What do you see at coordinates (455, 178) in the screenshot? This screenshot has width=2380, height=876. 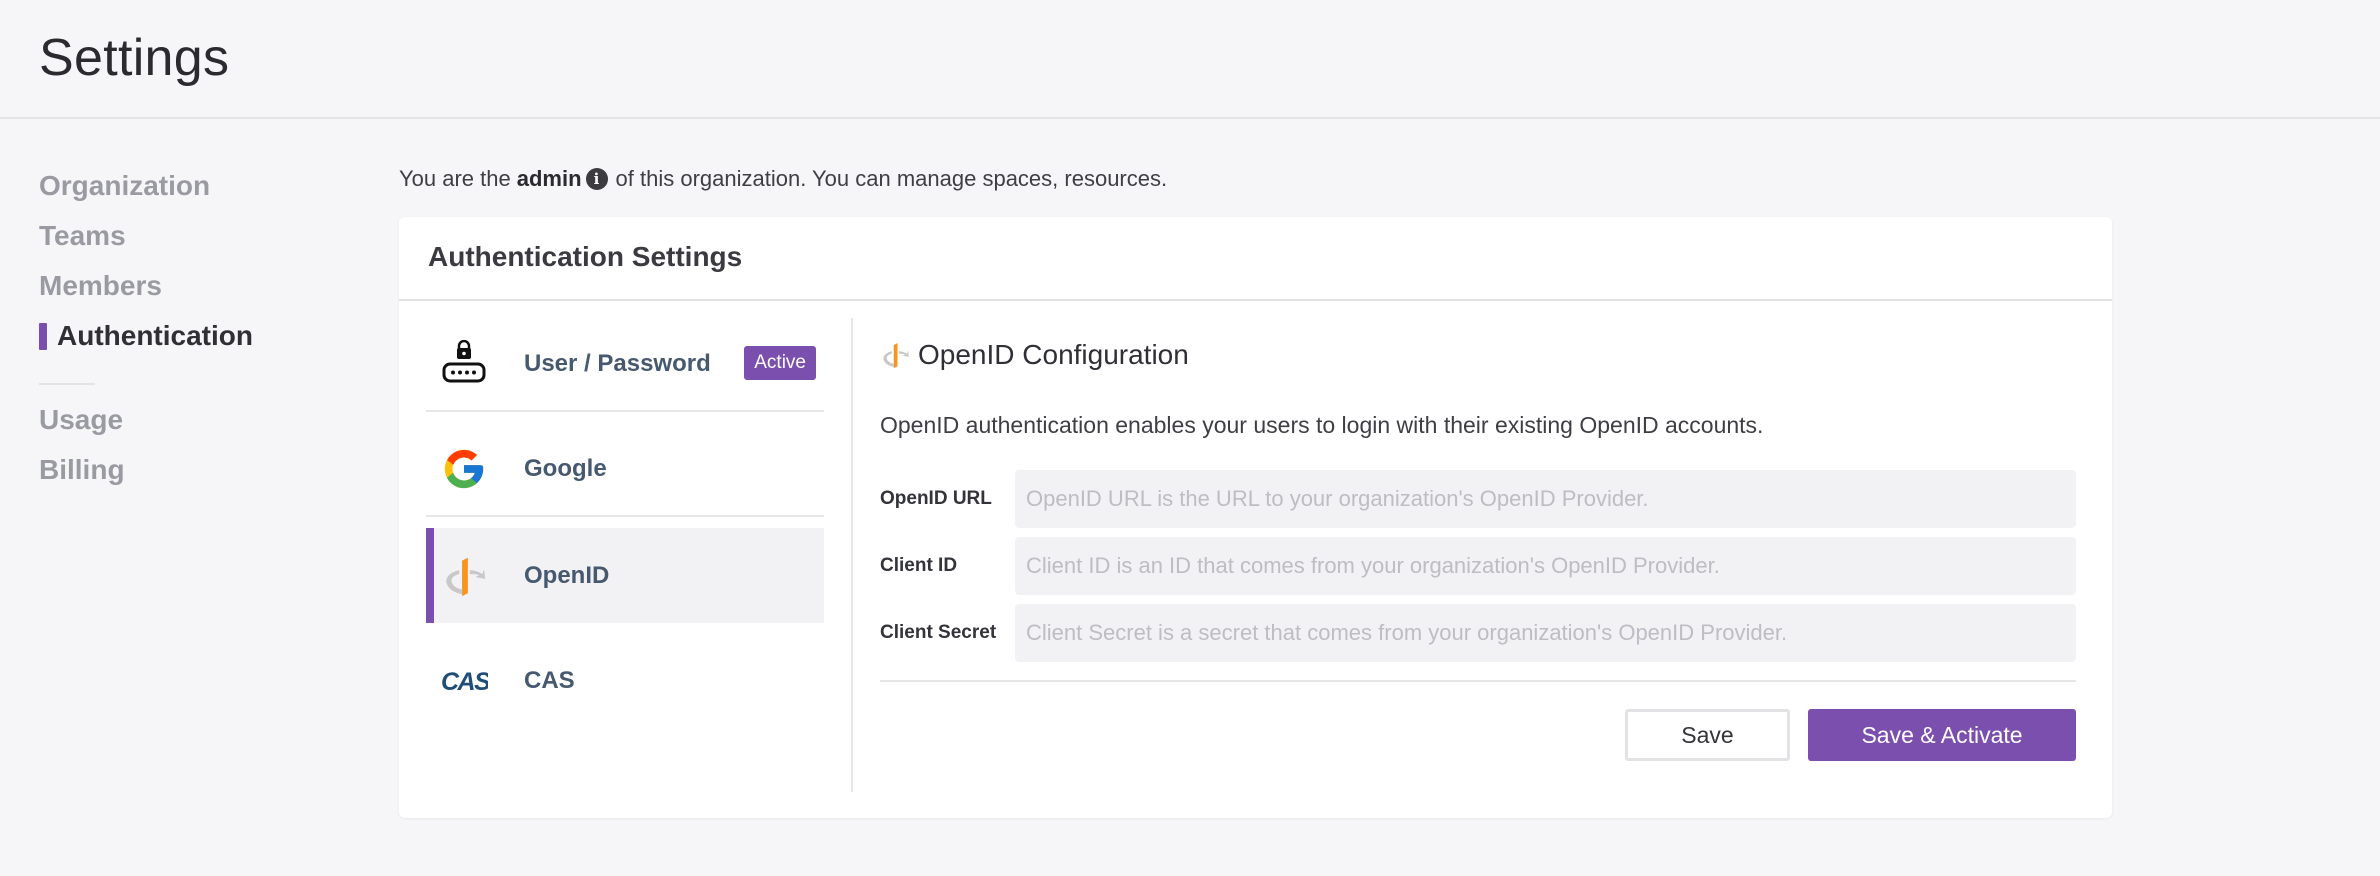 I see `role-prefix: You are the` at bounding box center [455, 178].